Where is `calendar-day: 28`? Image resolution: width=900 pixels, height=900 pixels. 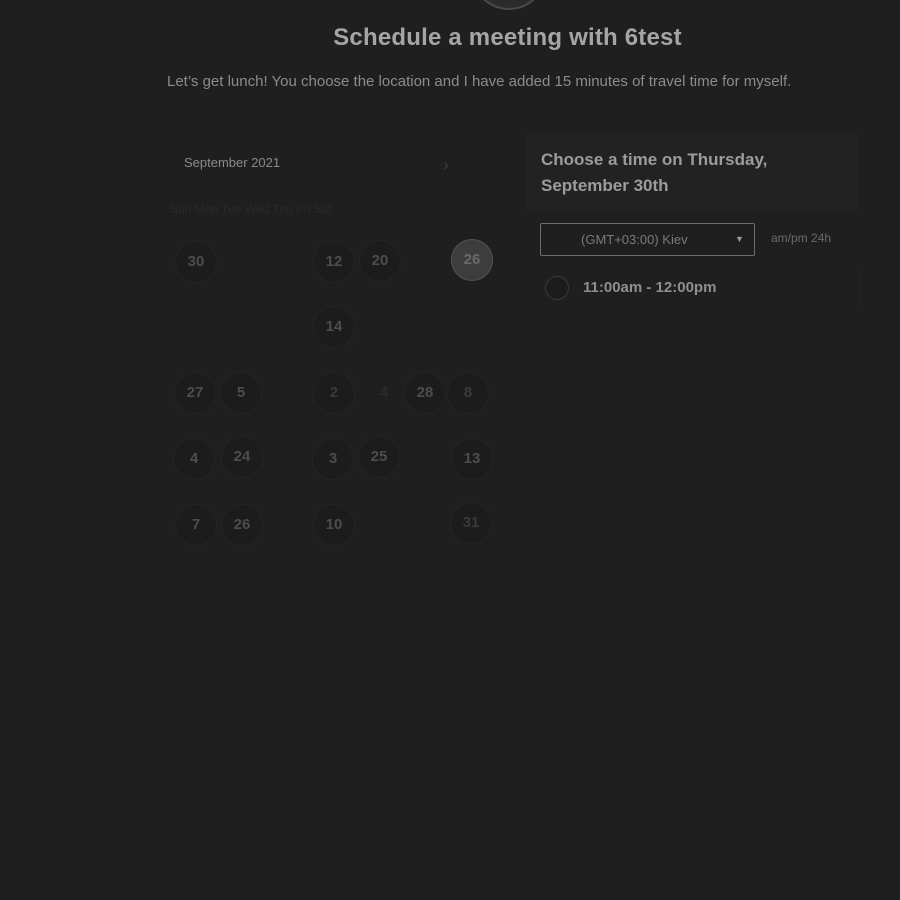
calendar-day: 28 is located at coordinates (425, 393).